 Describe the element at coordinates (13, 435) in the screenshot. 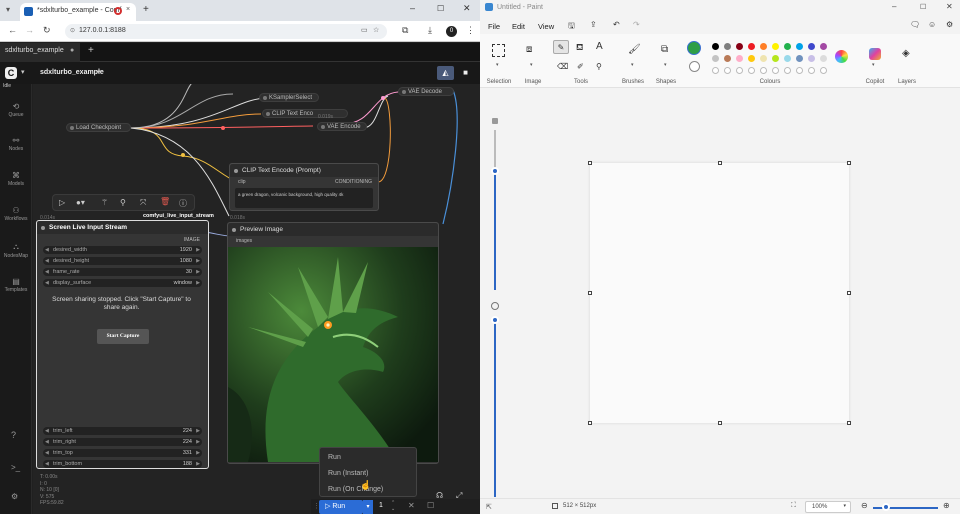

I see `help-icon: ?` at that location.